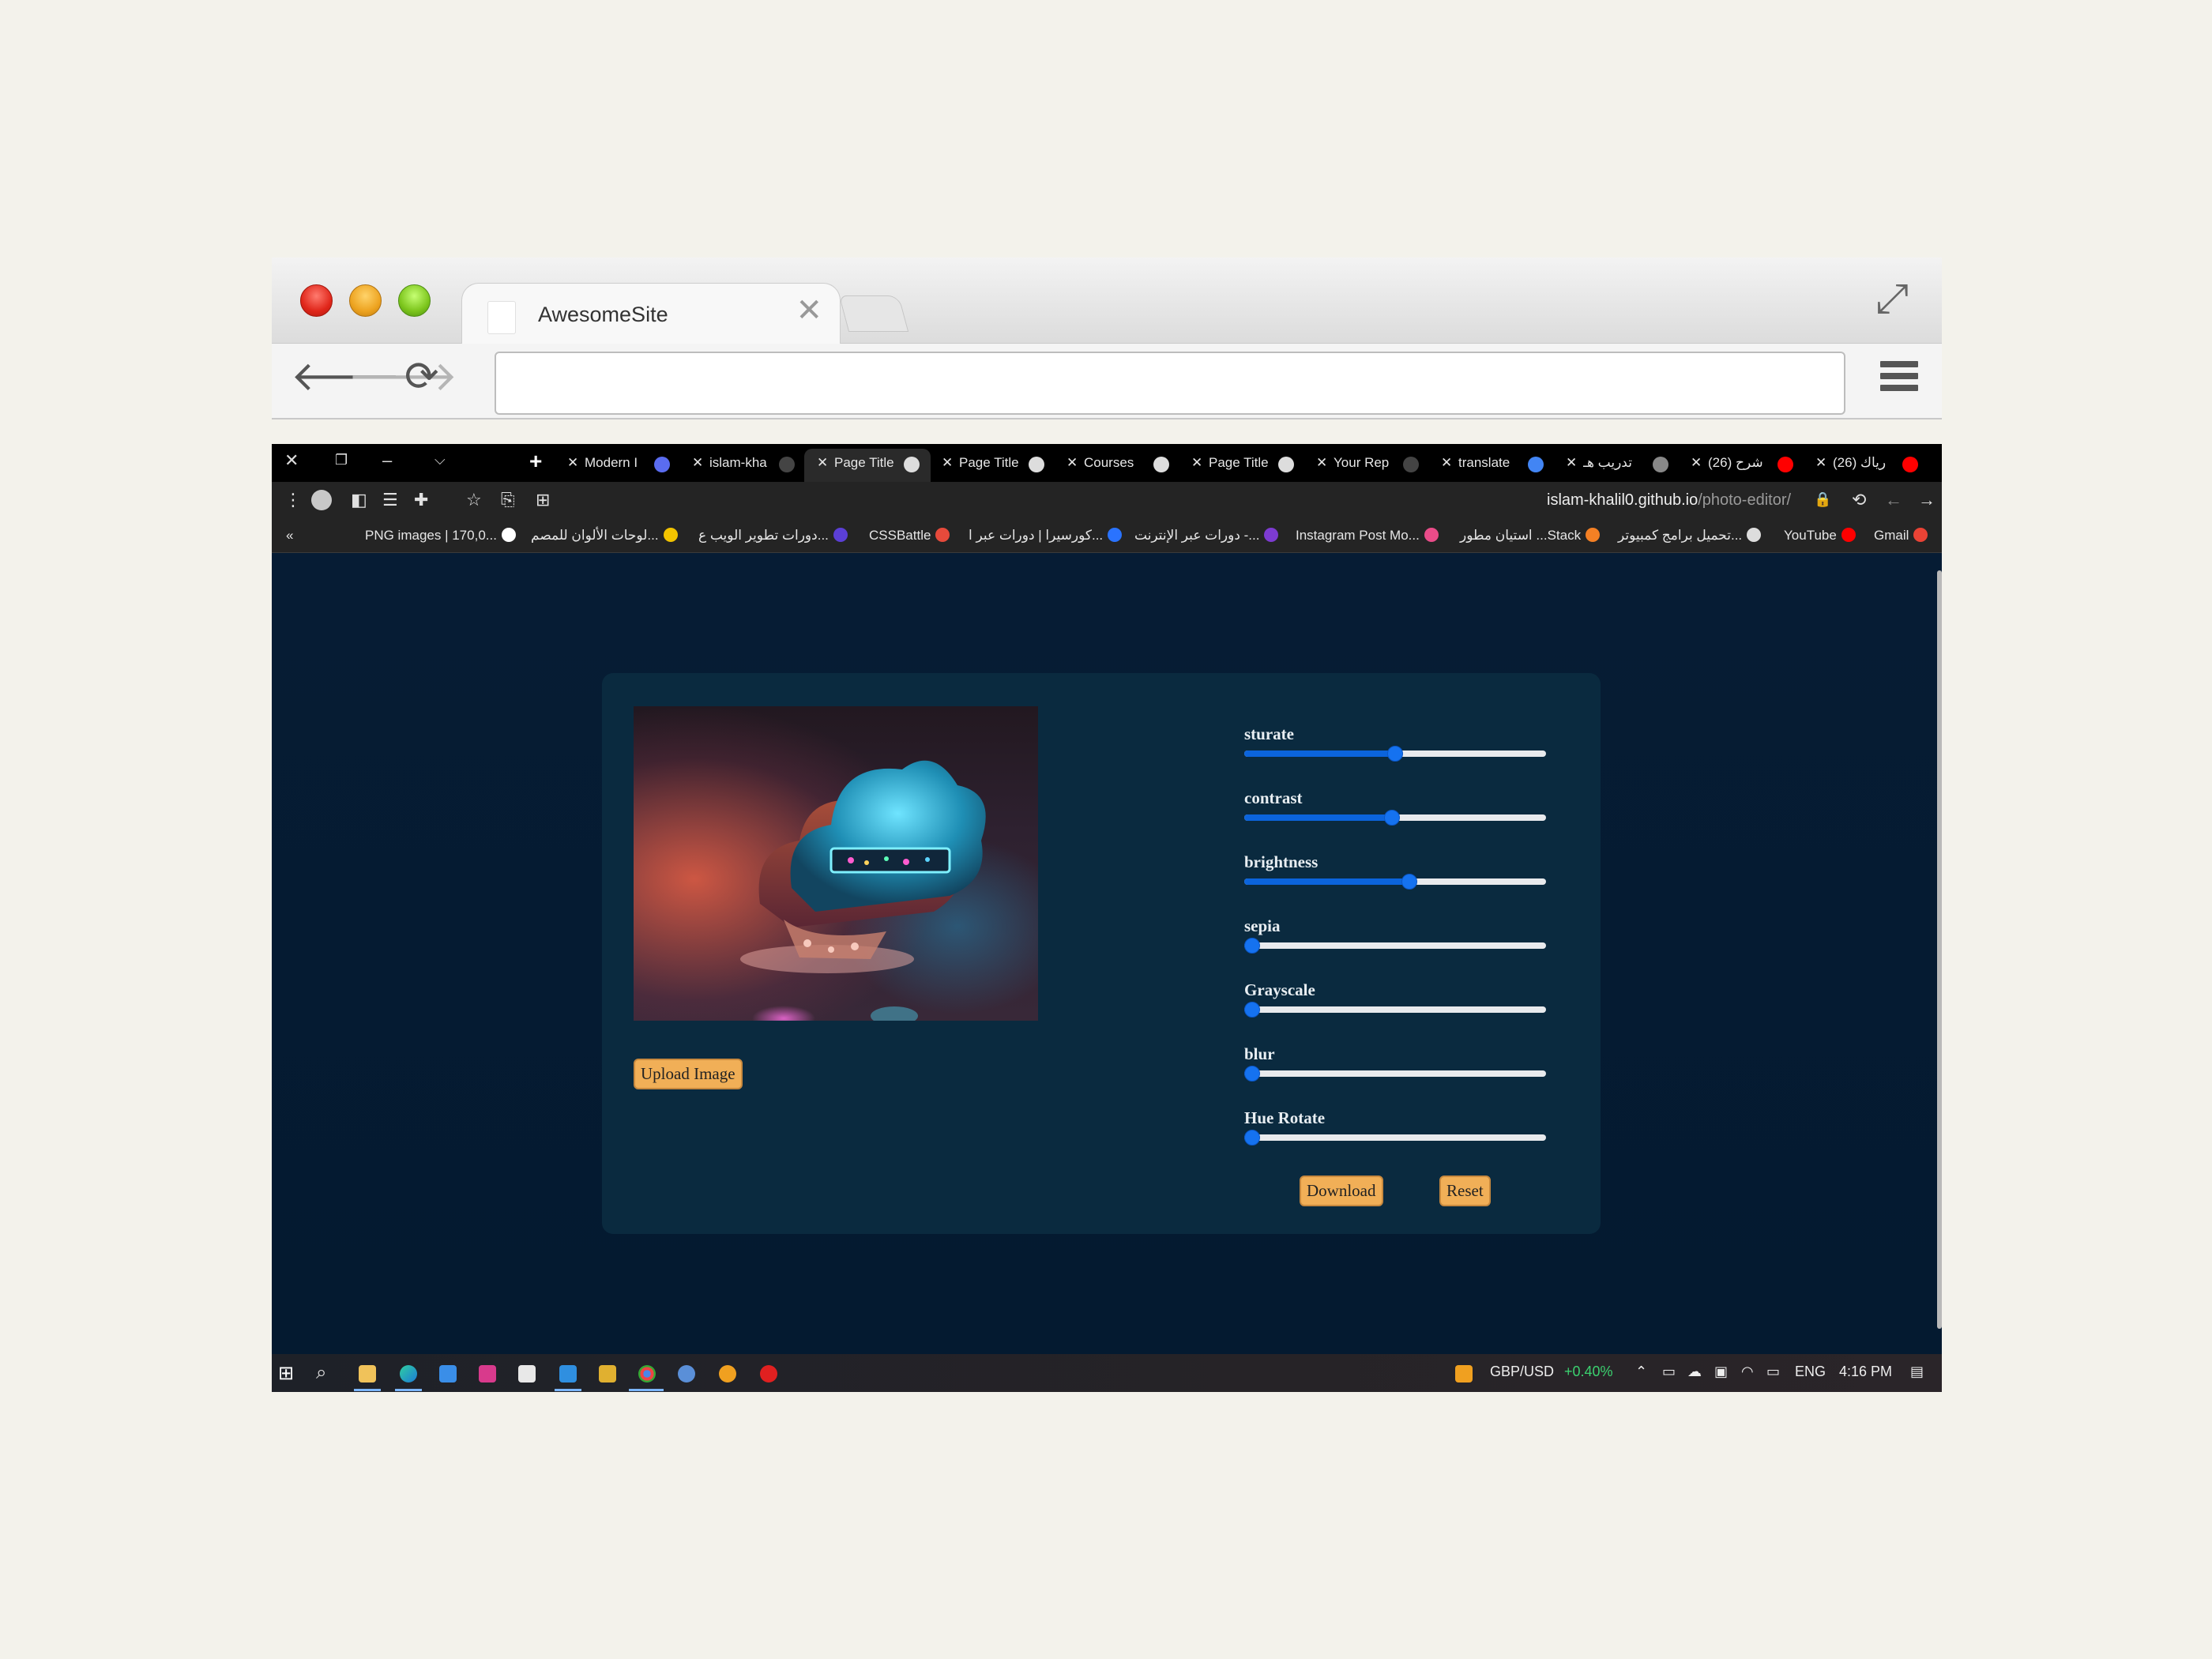 The height and width of the screenshot is (1659, 2212). What do you see at coordinates (1721, 1372) in the screenshot?
I see `display-icon: ▣` at bounding box center [1721, 1372].